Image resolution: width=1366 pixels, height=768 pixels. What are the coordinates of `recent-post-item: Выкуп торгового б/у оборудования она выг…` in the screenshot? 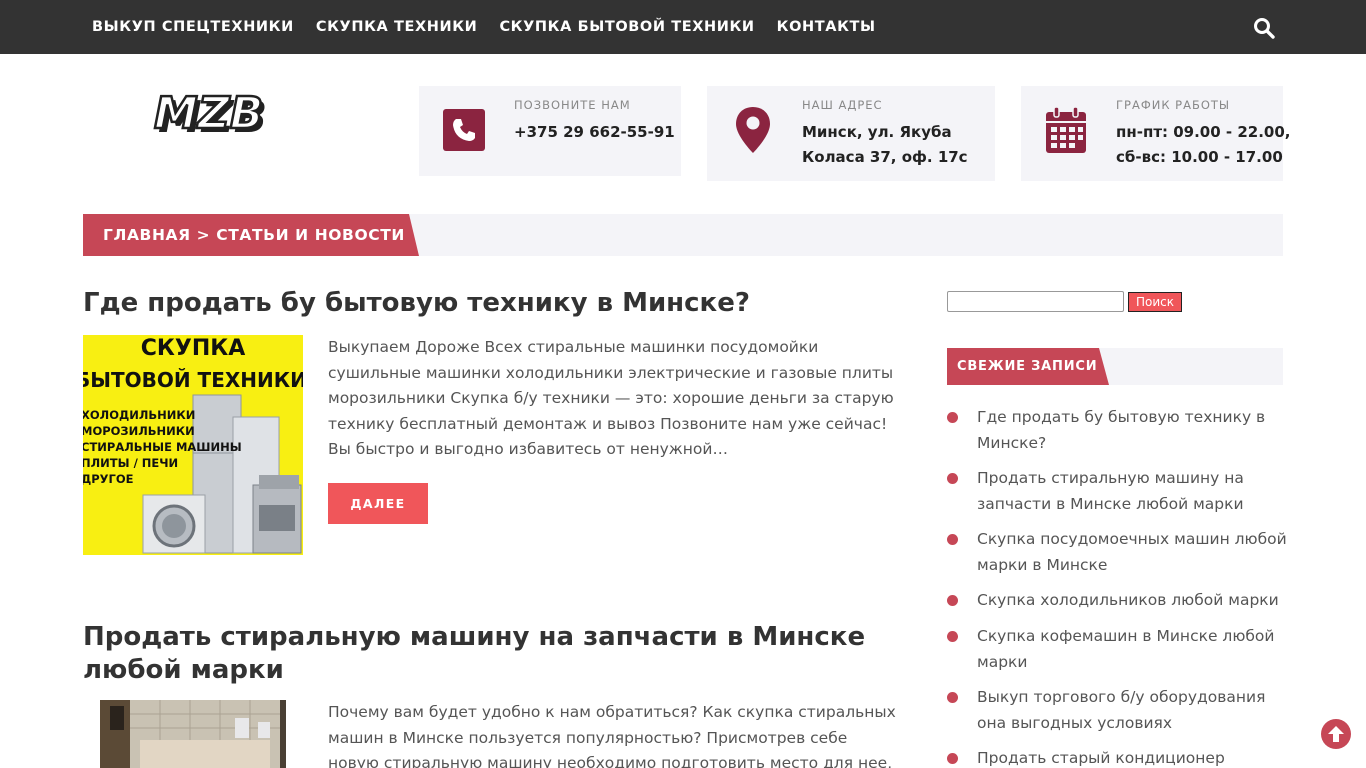 It's located at (1117, 710).